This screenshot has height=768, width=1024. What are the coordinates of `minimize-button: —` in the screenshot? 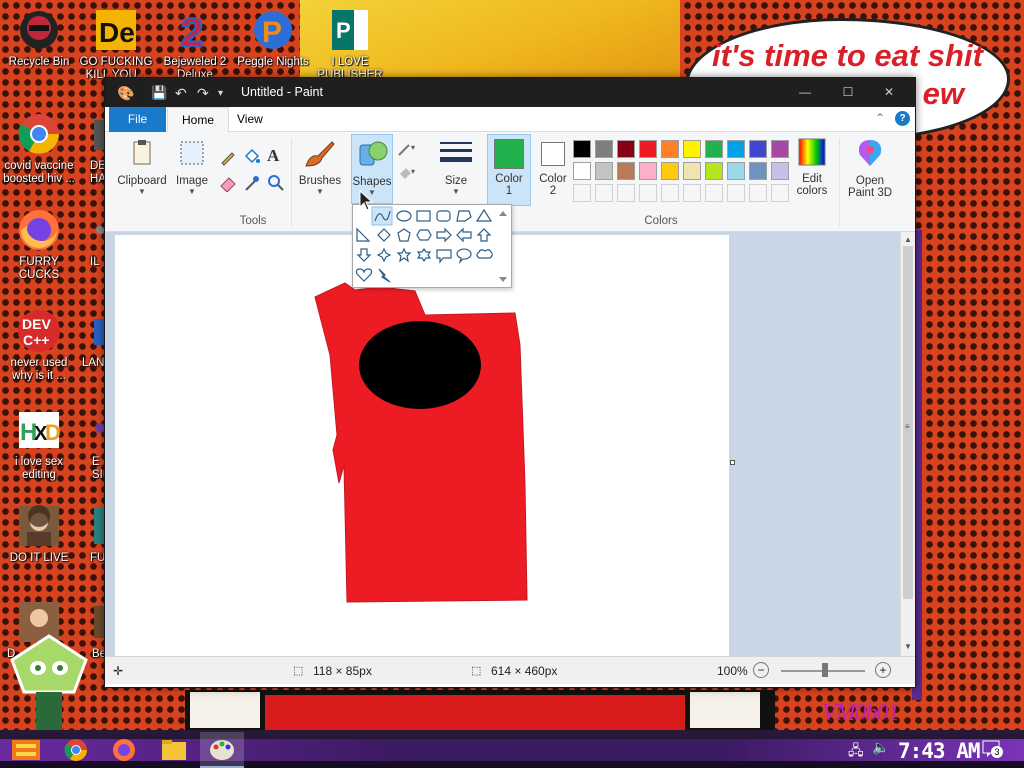 It's located at (805, 92).